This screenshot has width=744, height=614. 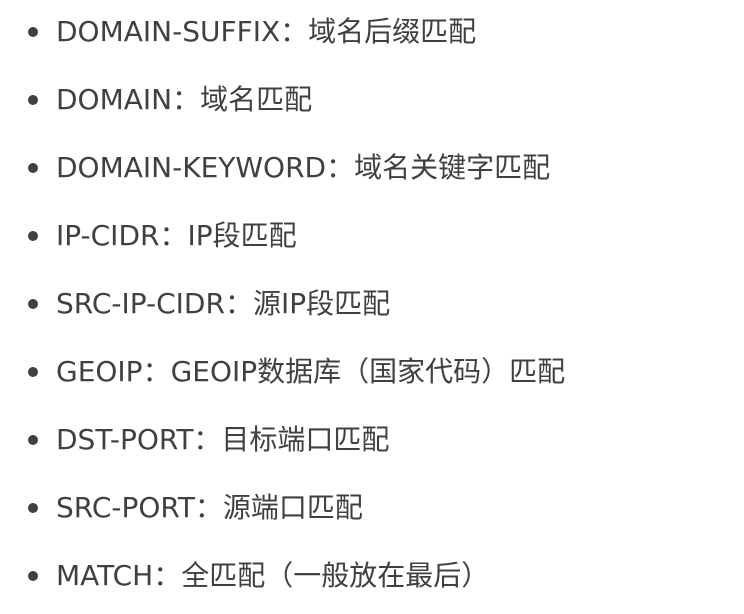 I want to click on list-item-text: GEOIP：GEOIP数据库（国家代码）匹配, so click(x=311, y=371).